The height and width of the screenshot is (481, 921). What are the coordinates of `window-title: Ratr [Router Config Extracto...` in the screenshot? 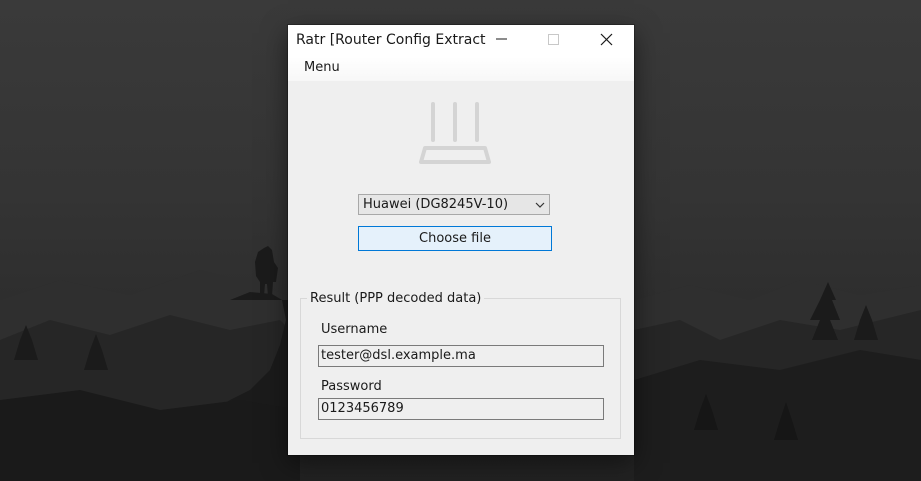 It's located at (391, 40).